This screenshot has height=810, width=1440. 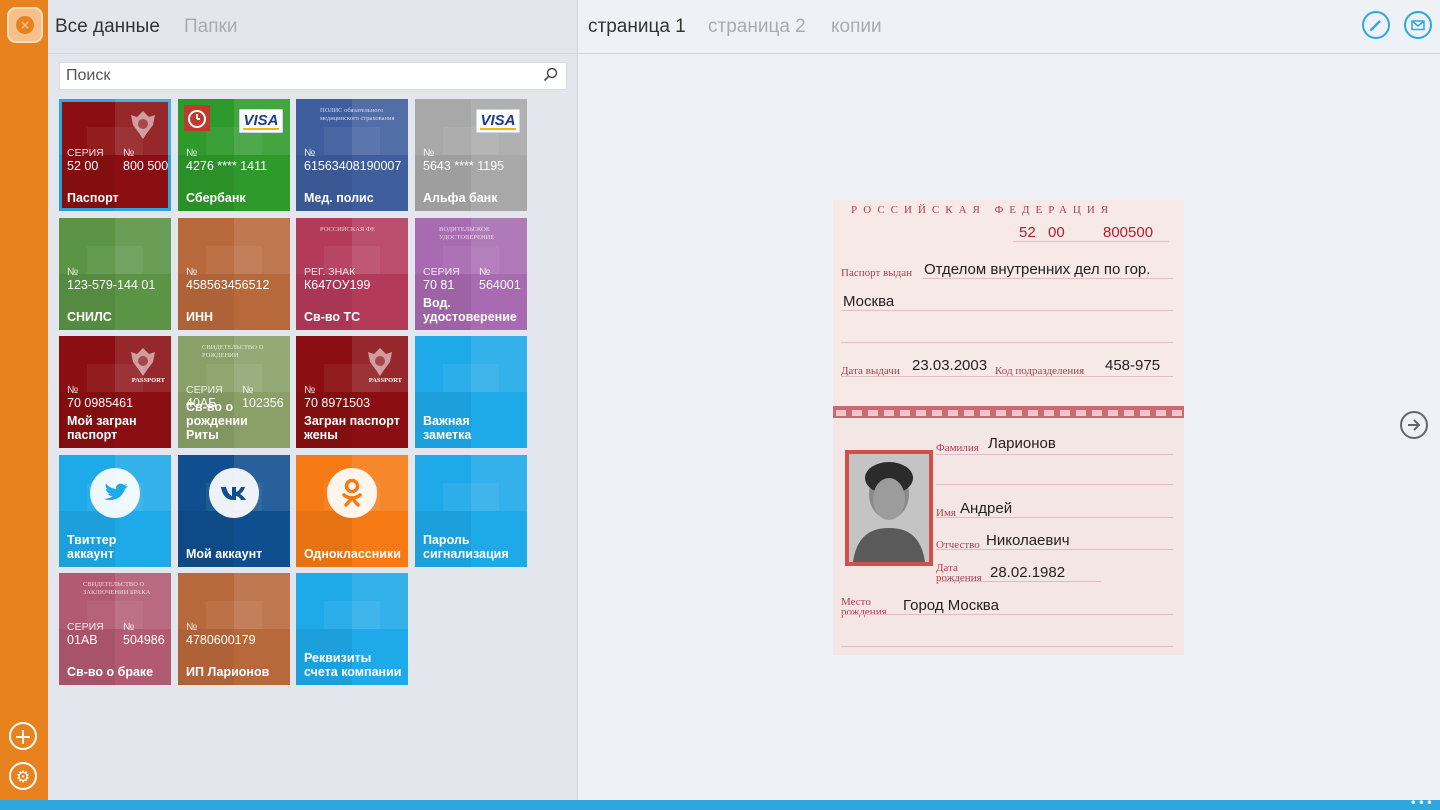 What do you see at coordinates (352, 392) in the screenshot?
I see `tile-10: PASSPORT № 70 8971503 Загран паспорт жены` at bounding box center [352, 392].